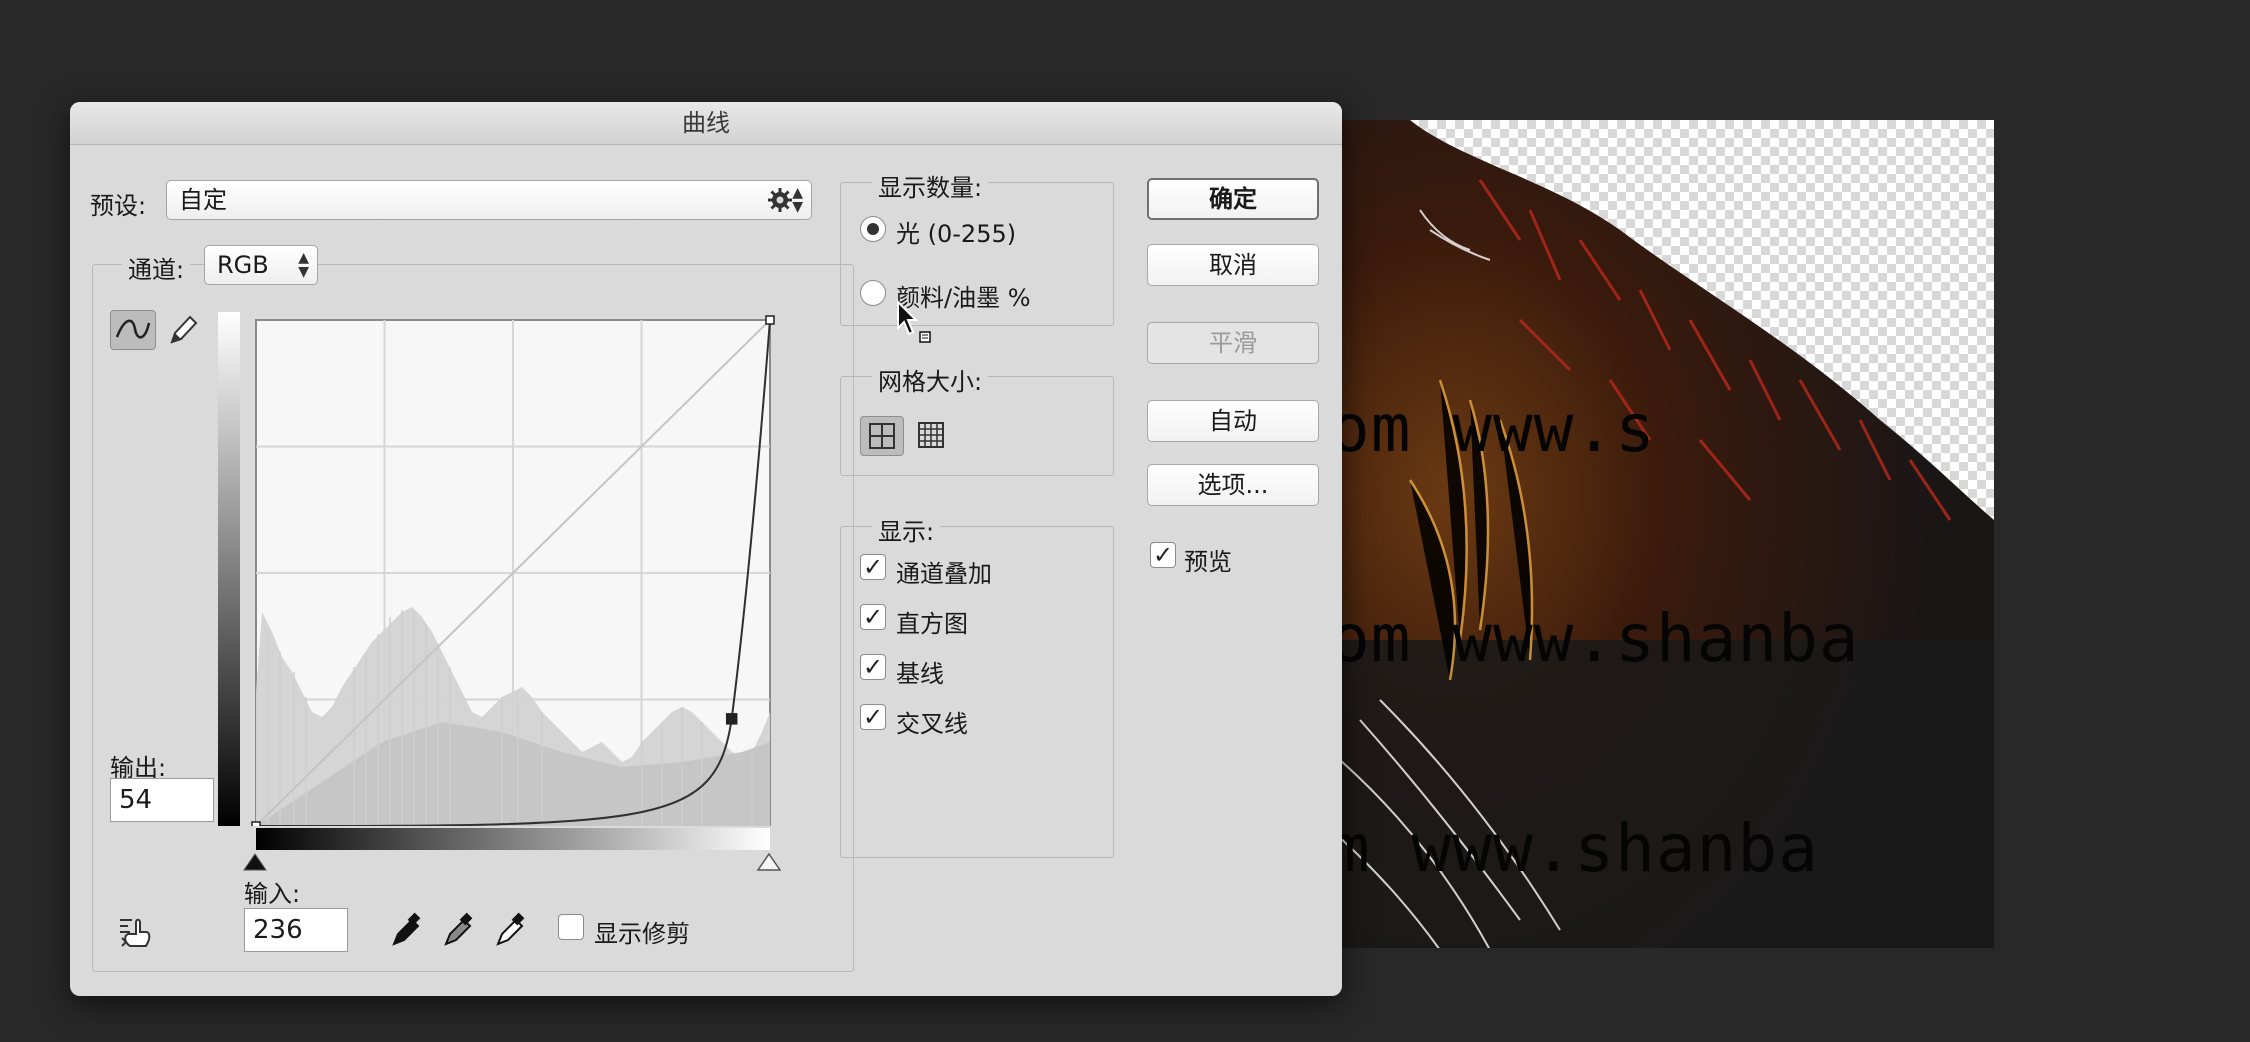  What do you see at coordinates (769, 865) in the screenshot?
I see `white-point-slider` at bounding box center [769, 865].